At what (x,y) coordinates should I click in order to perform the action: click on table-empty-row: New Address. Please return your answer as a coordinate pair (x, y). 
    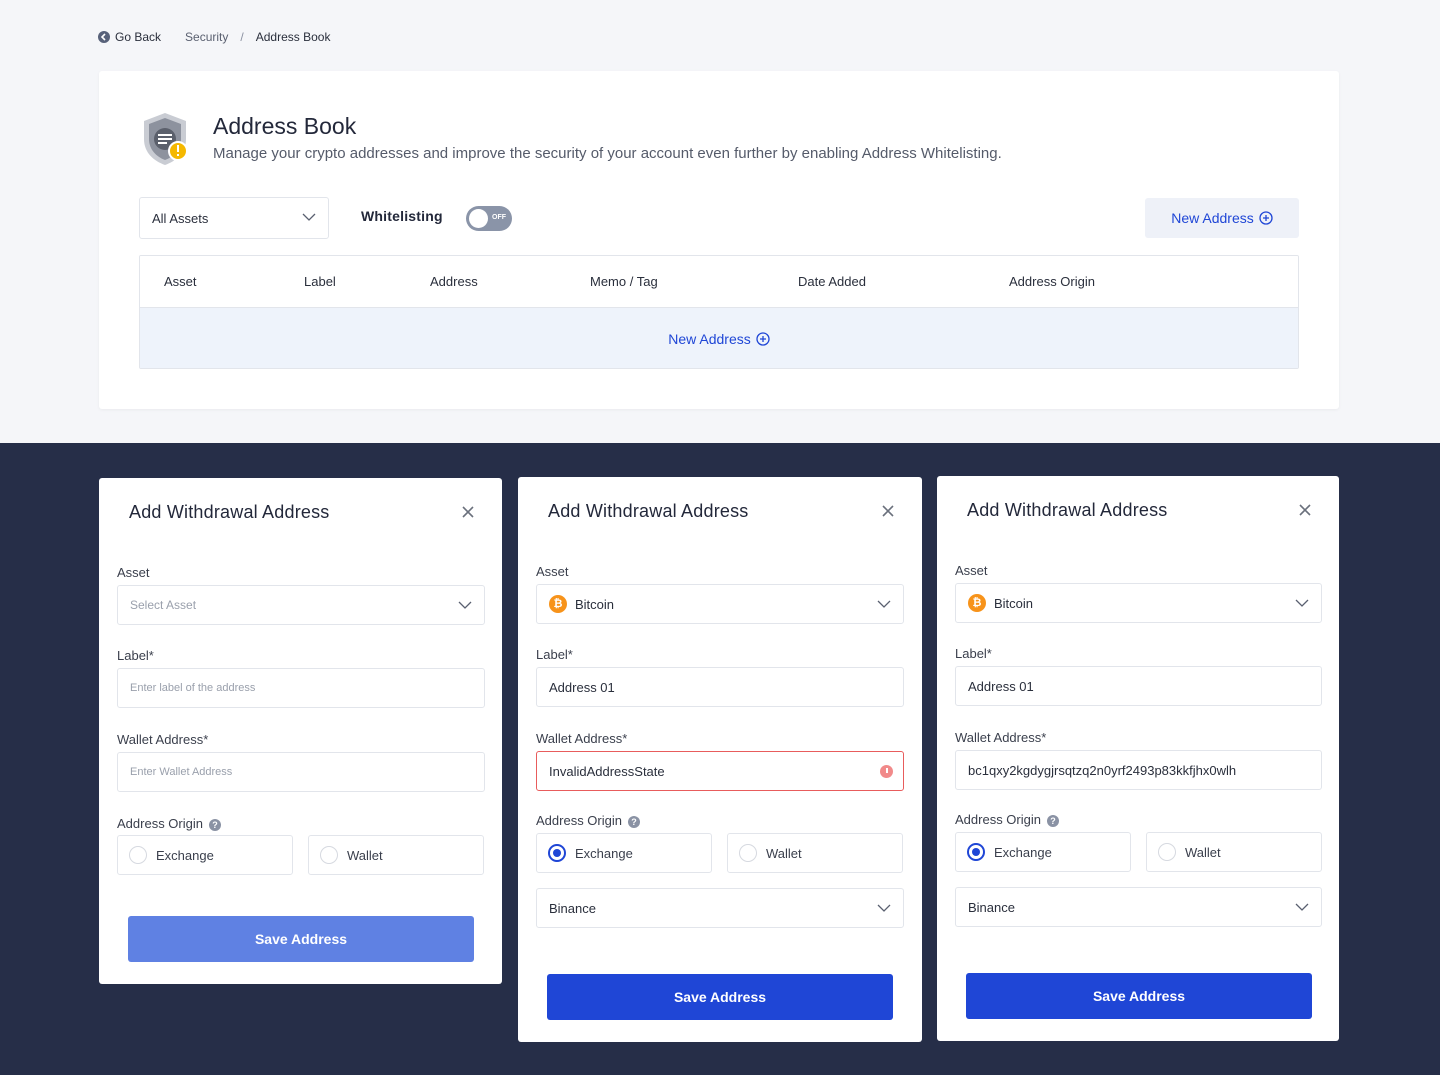
    Looking at the image, I should click on (719, 338).